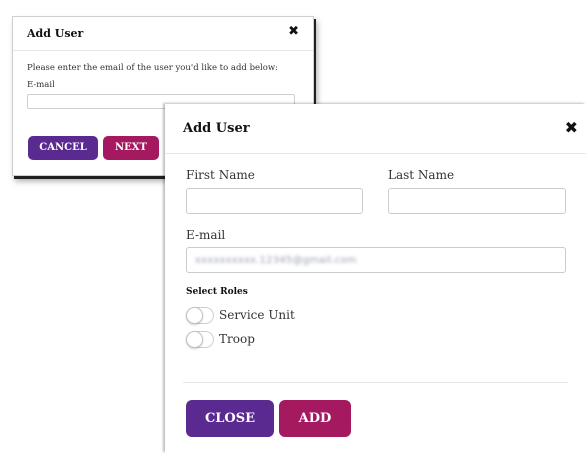 Image resolution: width=586 pixels, height=453 pixels. I want to click on add-button: ADD, so click(315, 418).